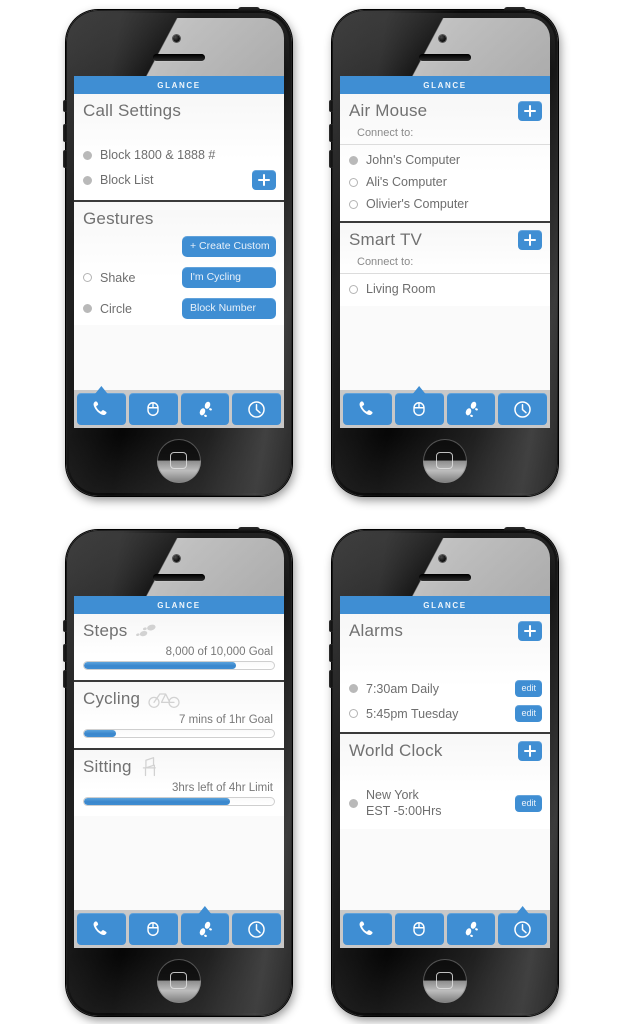 The image size is (623, 1024). What do you see at coordinates (112, 699) in the screenshot?
I see `card-title: Cycling` at bounding box center [112, 699].